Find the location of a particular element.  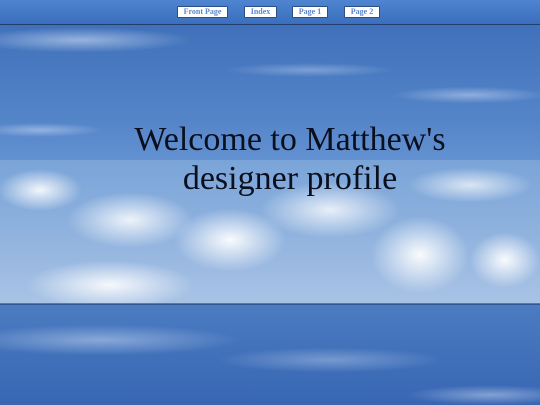

page-title: Welcome to Matthew's designer profile is located at coordinates (290, 159).